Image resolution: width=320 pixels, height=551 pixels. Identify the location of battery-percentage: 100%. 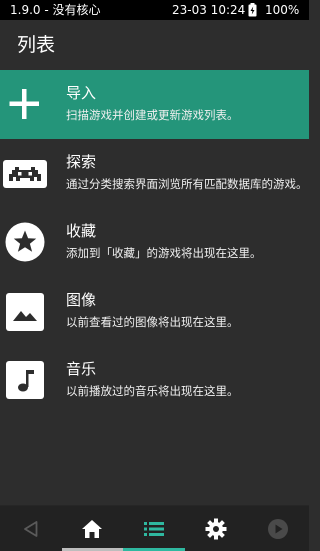
(282, 10).